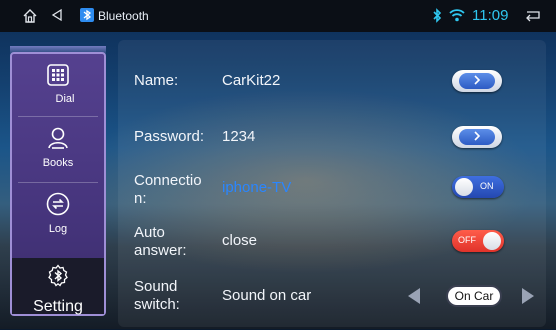  I want to click on sound-switch-value: Sound on car, so click(267, 295).